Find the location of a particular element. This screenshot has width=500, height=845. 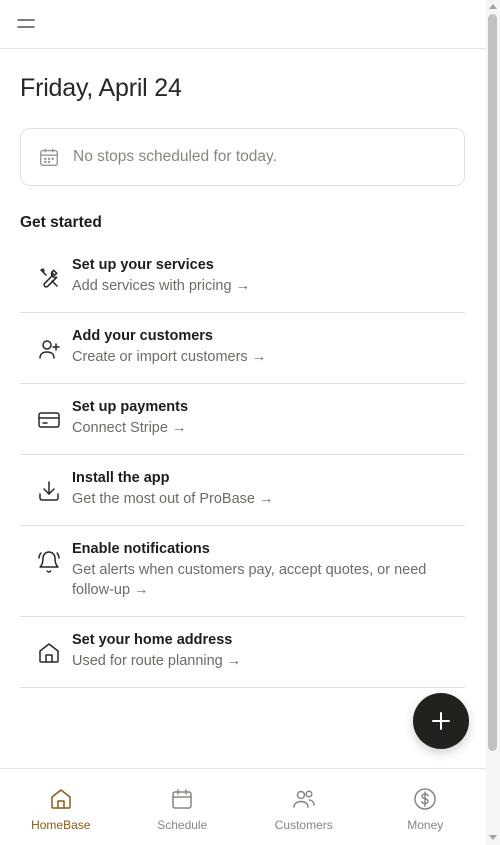

get-started-title: Get started is located at coordinates (61, 222).